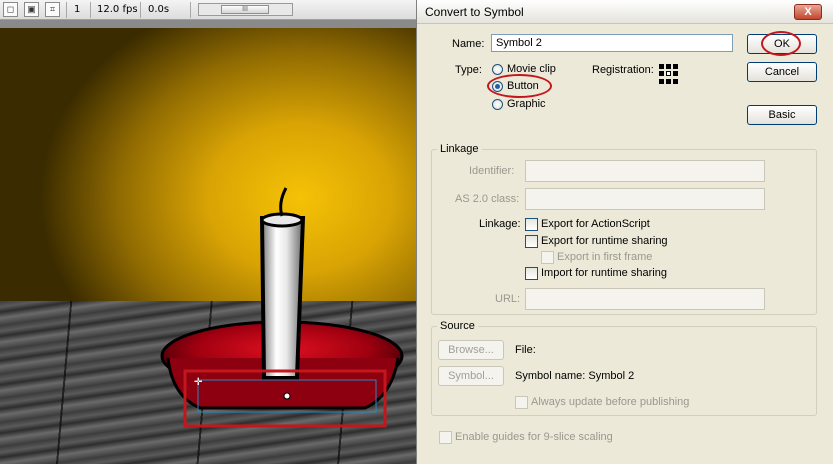 The image size is (833, 464). What do you see at coordinates (521, 402) in the screenshot?
I see `always-update-checkbox` at bounding box center [521, 402].